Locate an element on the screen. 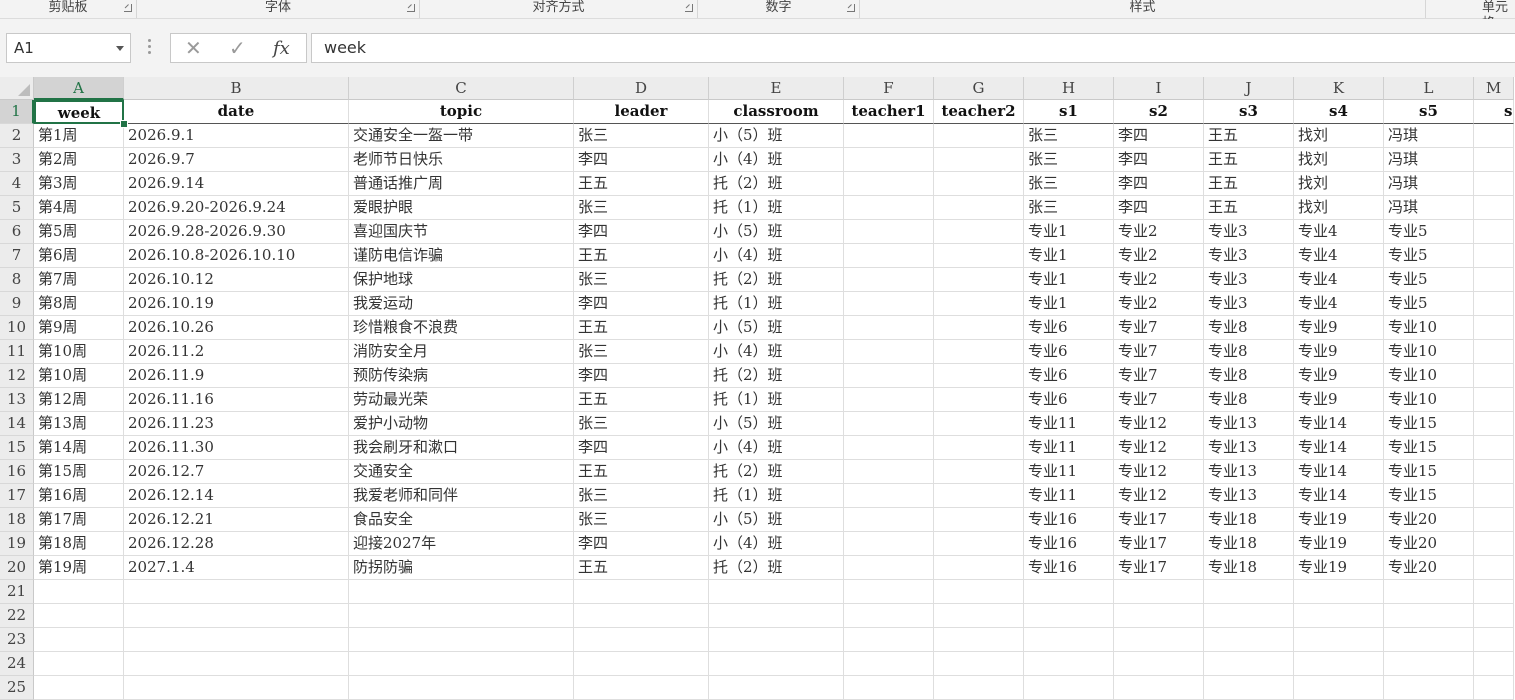 This screenshot has width=1515, height=700. row-header-9: 9 is located at coordinates (17, 304).